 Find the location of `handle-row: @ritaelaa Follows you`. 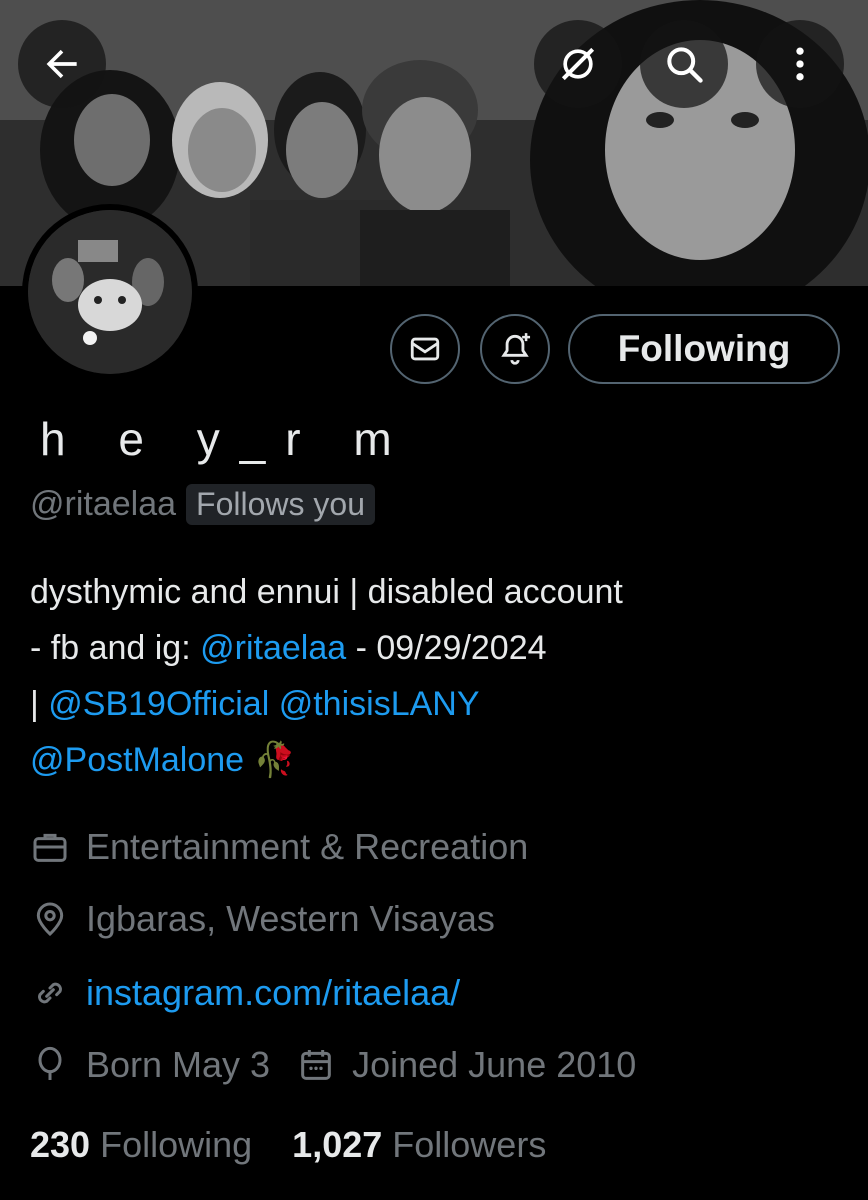

handle-row: @ritaelaa Follows you is located at coordinates (202, 504).